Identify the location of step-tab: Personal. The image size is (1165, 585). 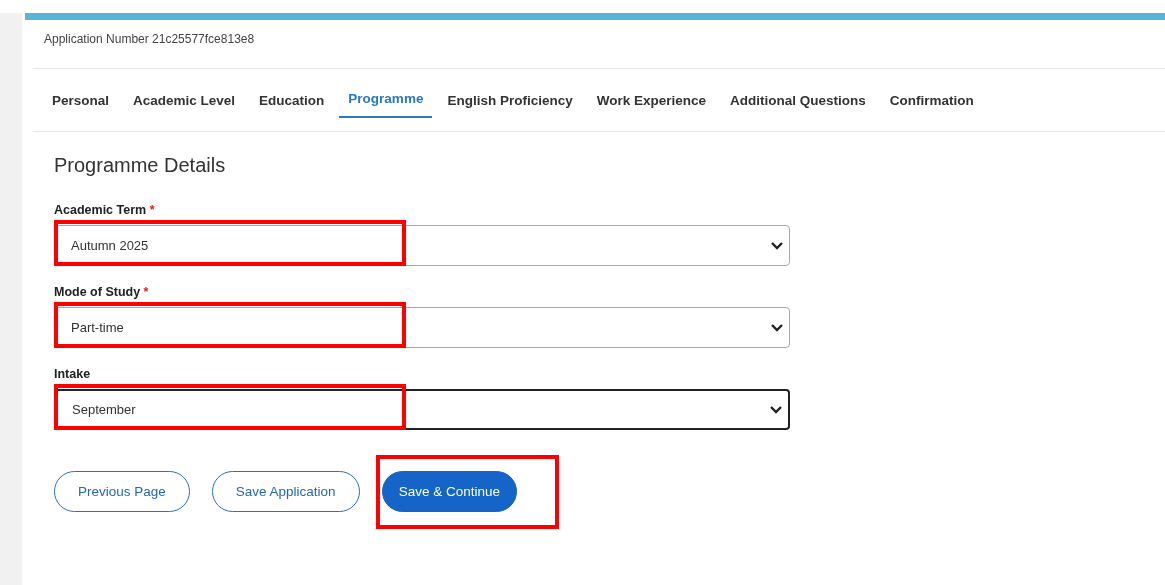
(81, 101).